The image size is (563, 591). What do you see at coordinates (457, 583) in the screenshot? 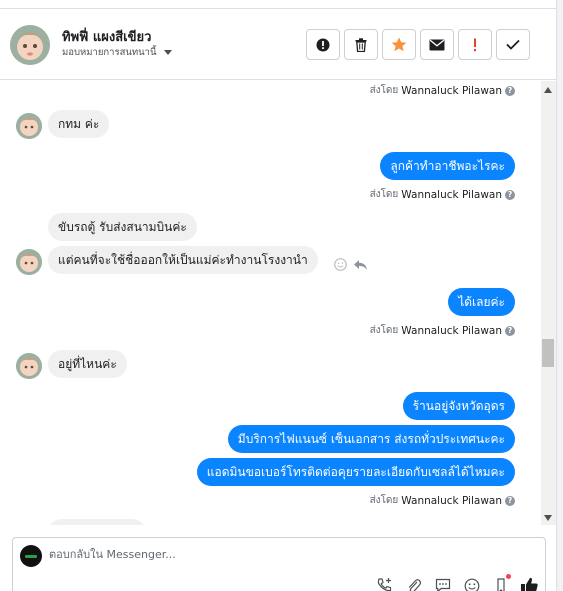
I see `composer-toolbar` at bounding box center [457, 583].